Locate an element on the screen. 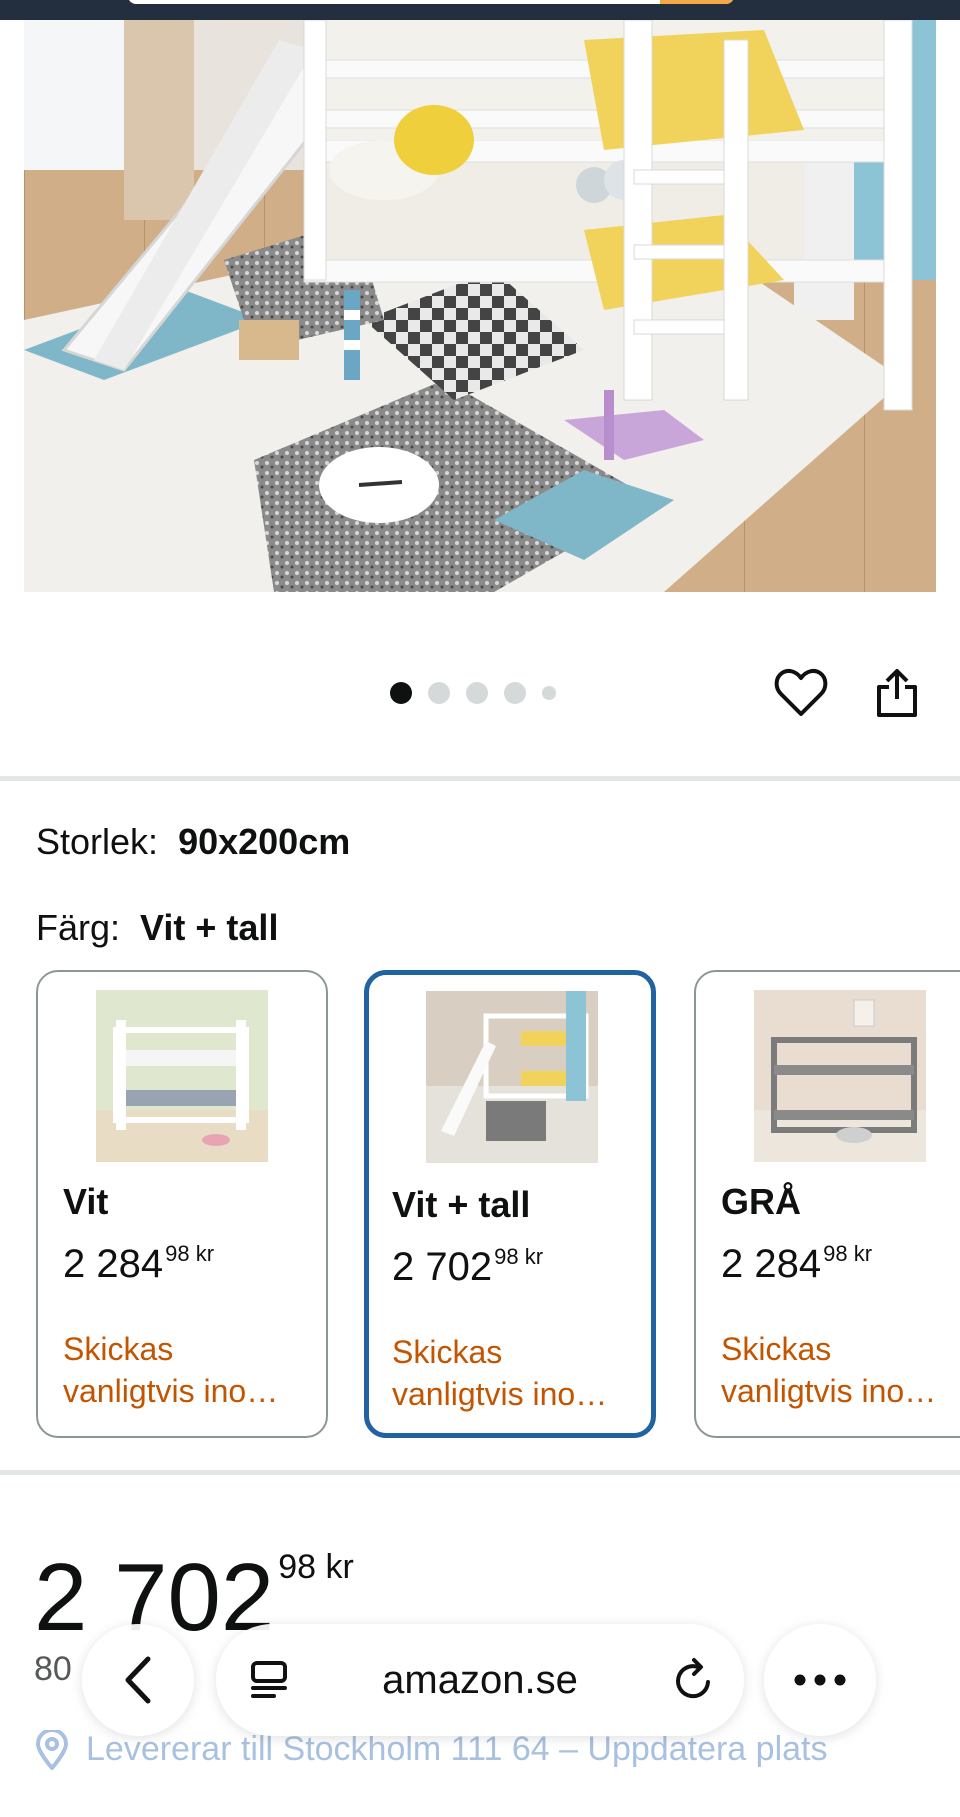 The height and width of the screenshot is (1817, 960). app-header is located at coordinates (480, 10).